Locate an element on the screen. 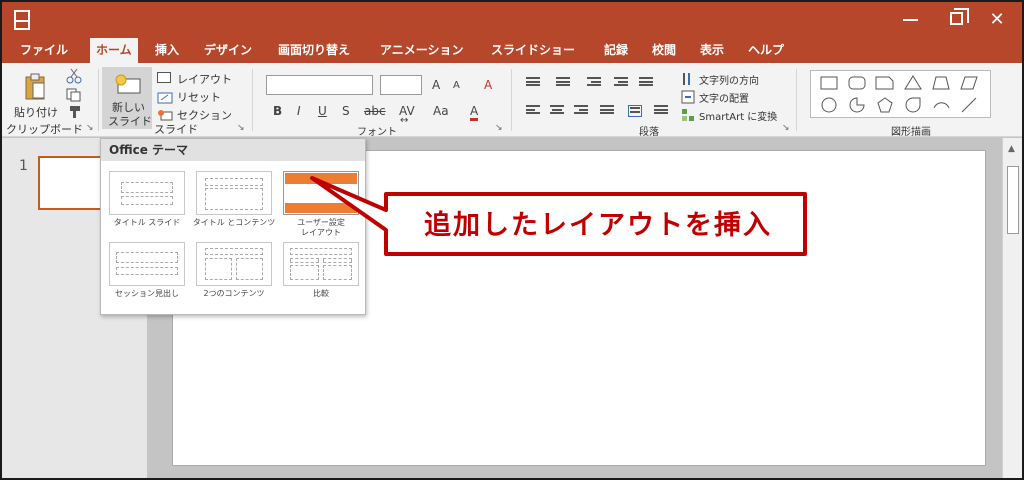 The image size is (1024, 480). layout-comparison is located at coordinates (321, 264).